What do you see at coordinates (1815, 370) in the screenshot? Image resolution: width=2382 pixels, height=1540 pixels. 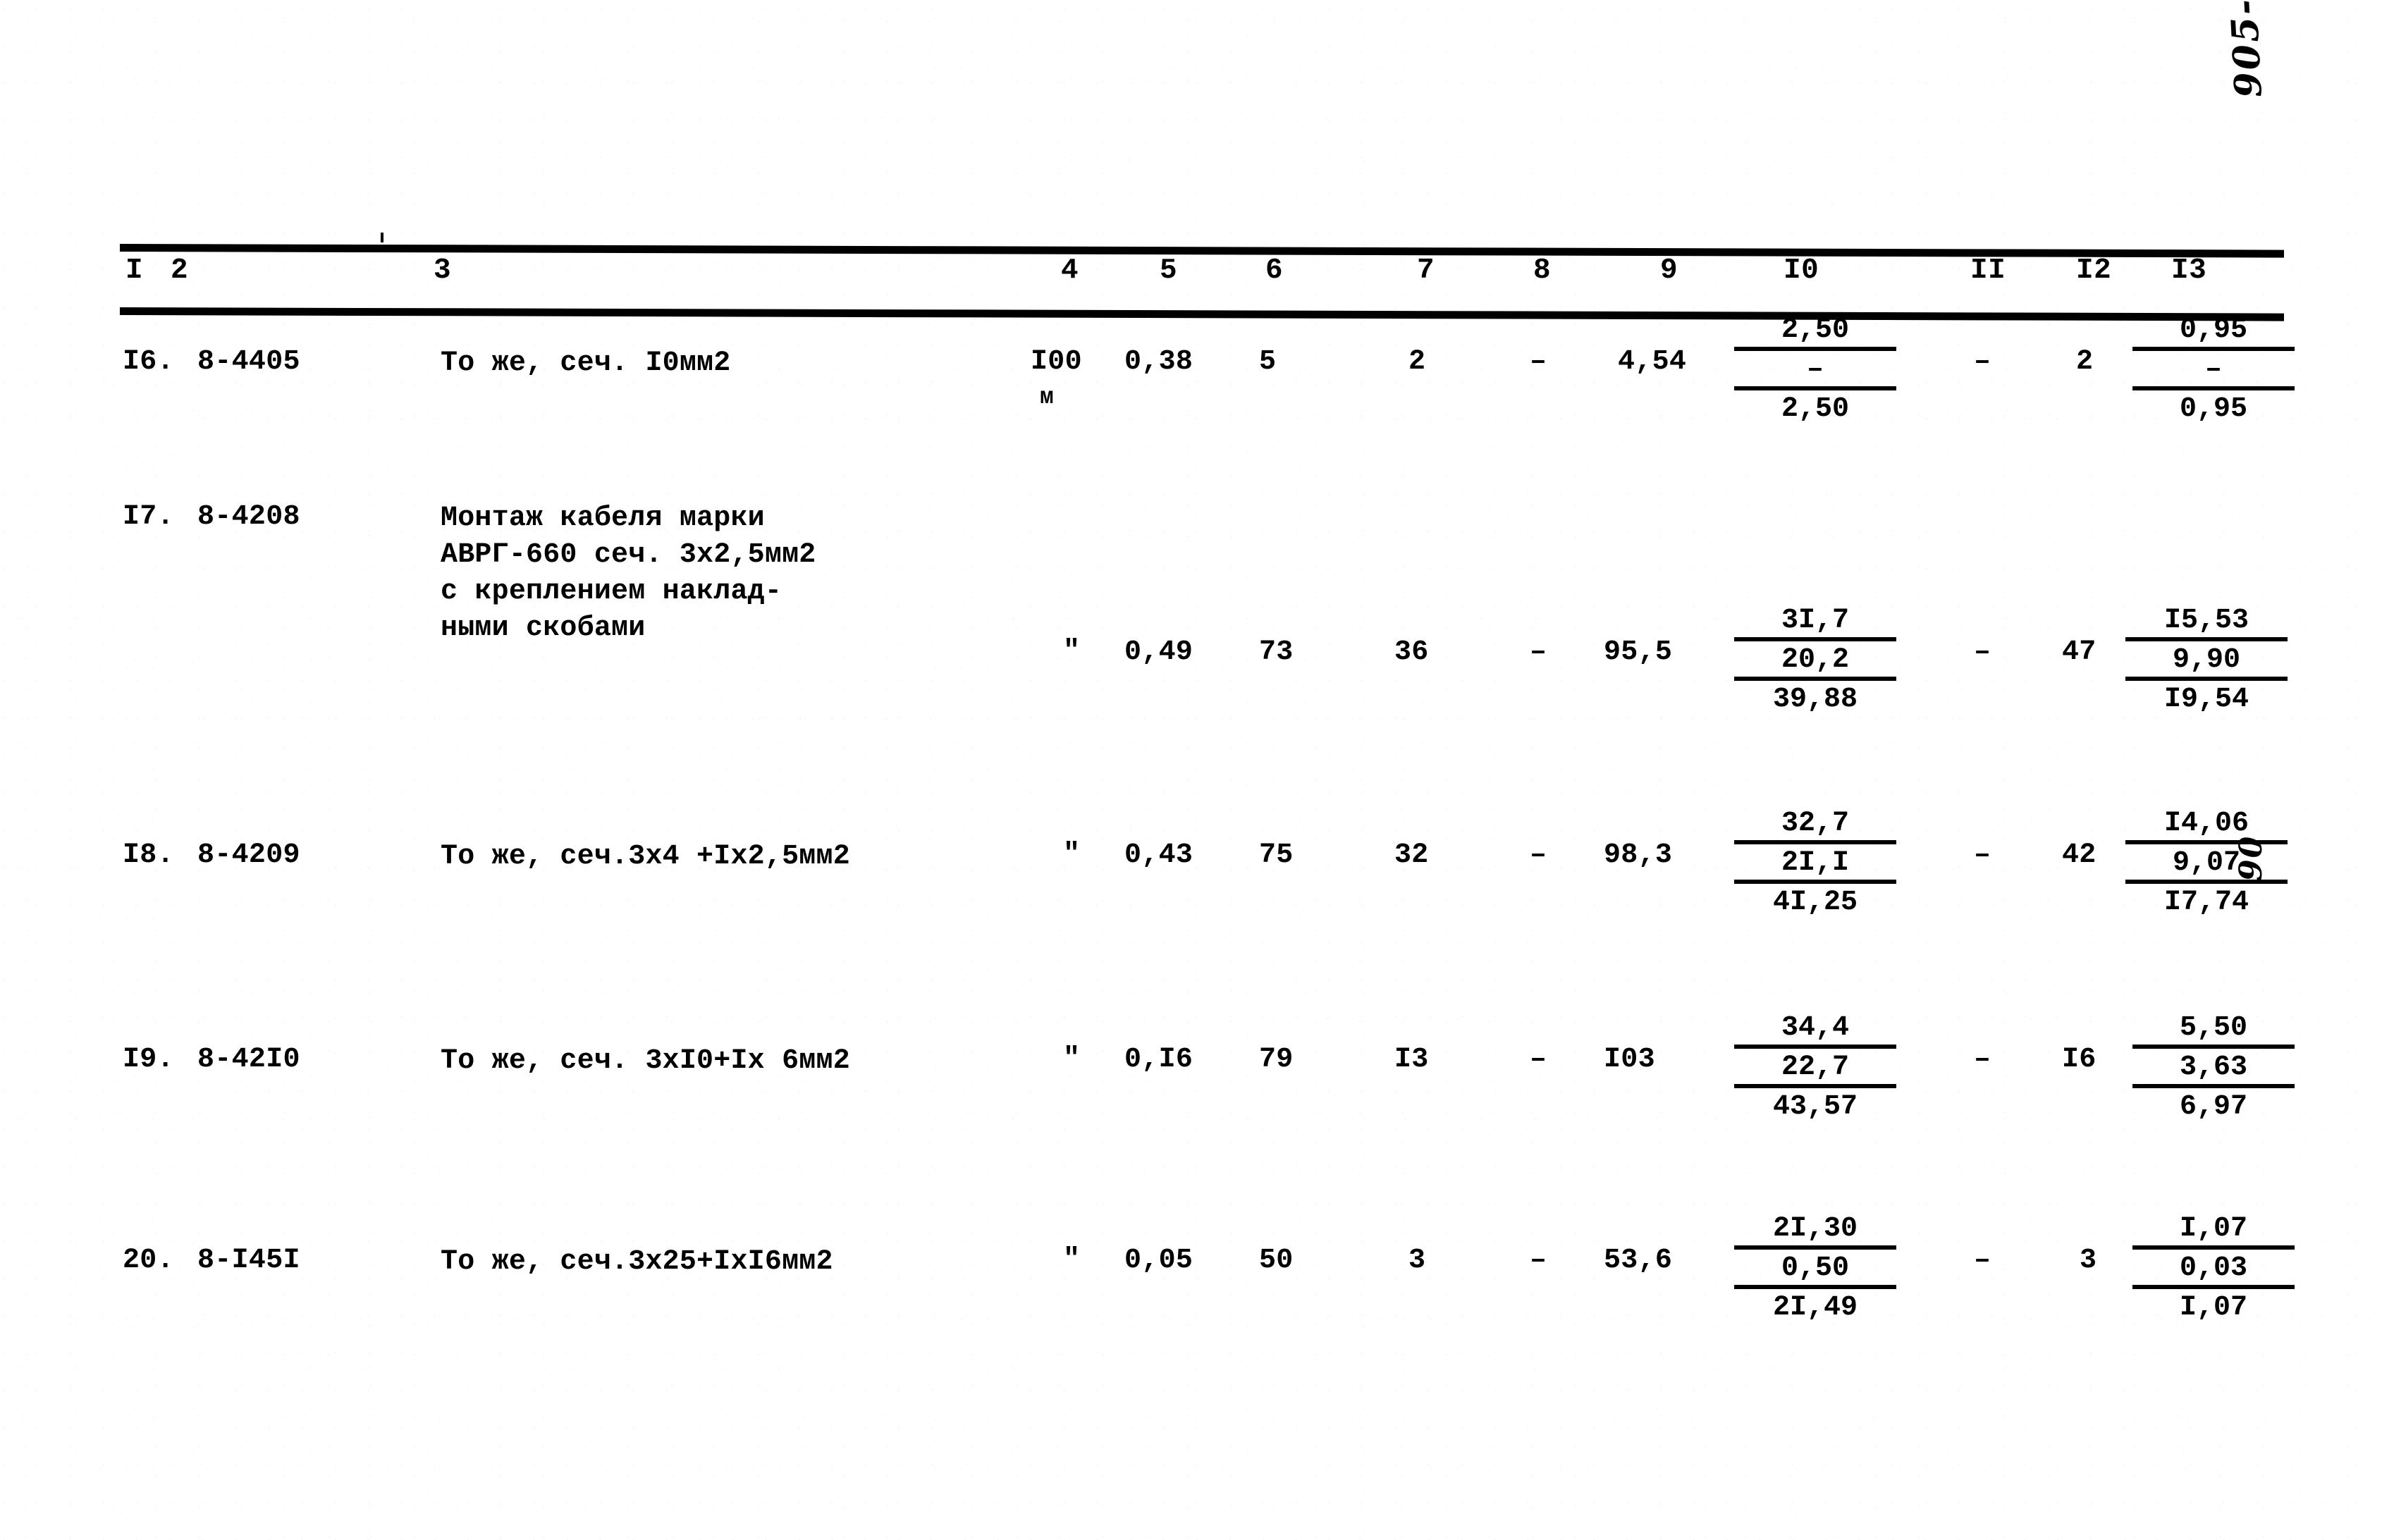 I see `row-col10-stack: 2,50 – 2,50` at bounding box center [1815, 370].